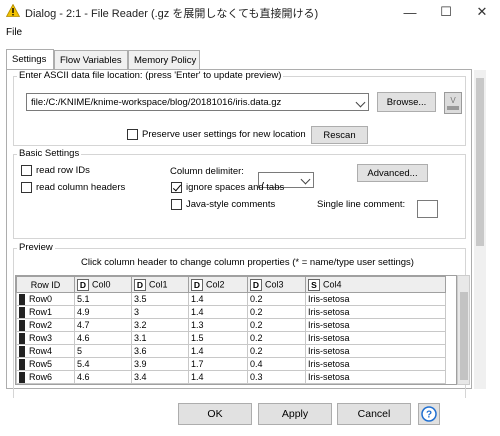 This screenshot has width=500, height=436. What do you see at coordinates (224, 134) in the screenshot?
I see `preserve-settings-label: Preserve user settings for new location` at bounding box center [224, 134].